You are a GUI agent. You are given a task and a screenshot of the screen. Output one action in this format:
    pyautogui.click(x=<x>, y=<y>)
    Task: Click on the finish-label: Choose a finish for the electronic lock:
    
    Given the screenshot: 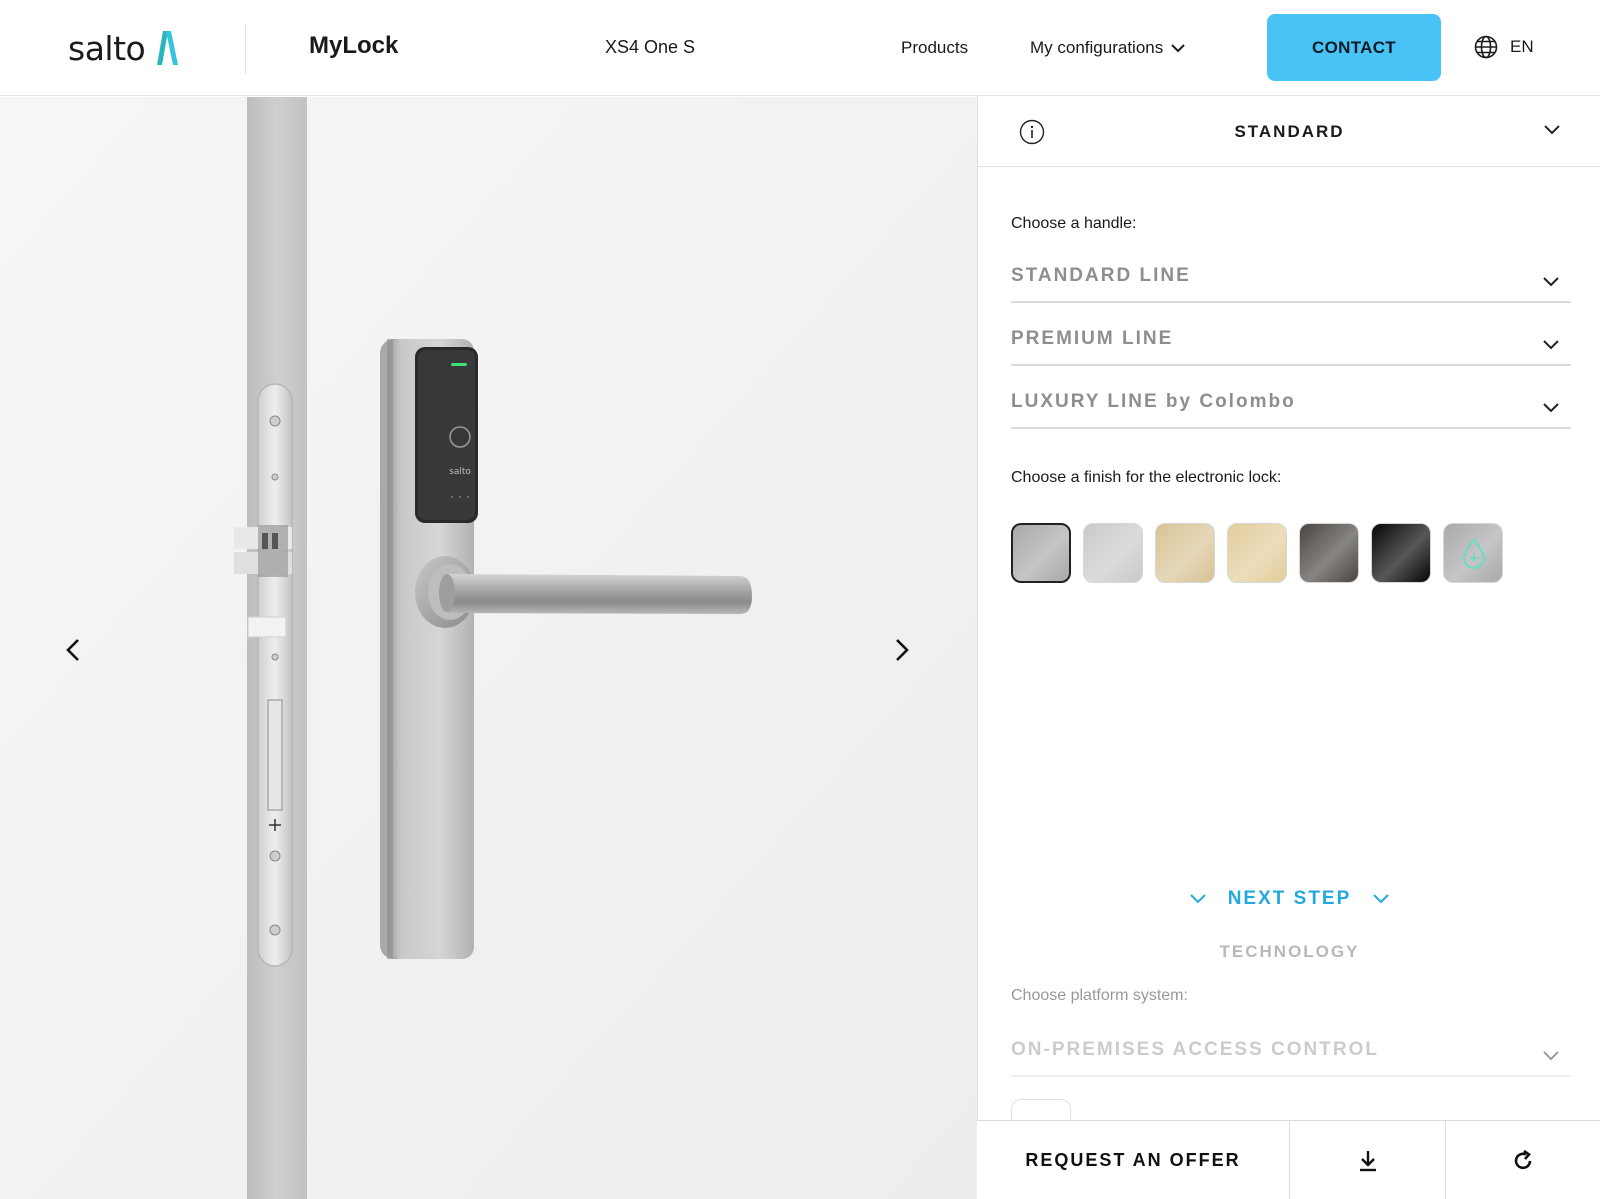 What is the action you would take?
    pyautogui.click(x=1146, y=477)
    